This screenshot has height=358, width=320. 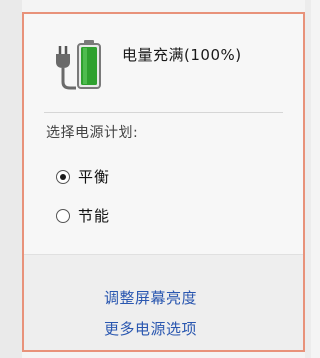 What do you see at coordinates (11, 179) in the screenshot?
I see `desktop-background` at bounding box center [11, 179].